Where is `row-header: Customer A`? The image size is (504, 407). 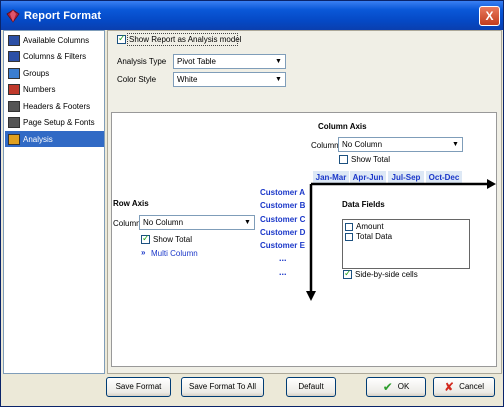
row-header: Customer A is located at coordinates (283, 192).